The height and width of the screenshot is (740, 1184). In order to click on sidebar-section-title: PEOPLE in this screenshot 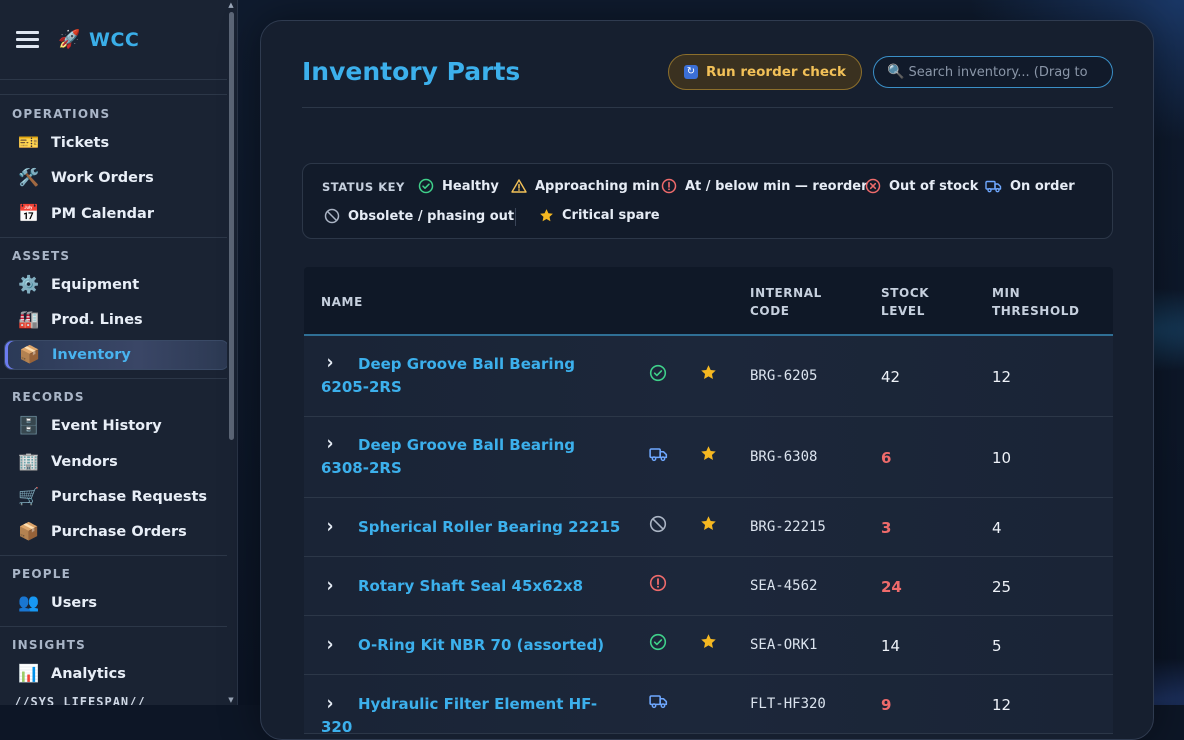, I will do `click(41, 574)`.